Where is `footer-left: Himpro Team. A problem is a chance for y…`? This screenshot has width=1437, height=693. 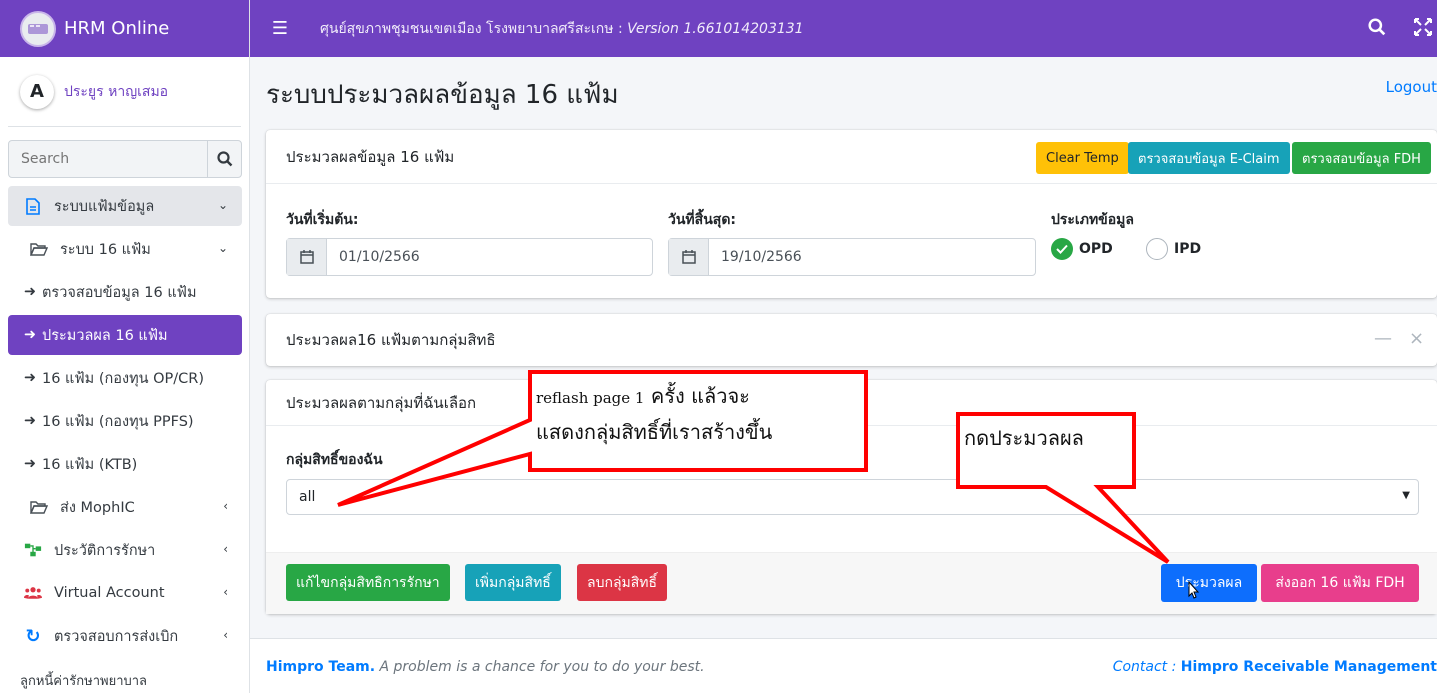 footer-left: Himpro Team. A problem is a chance for y… is located at coordinates (485, 667).